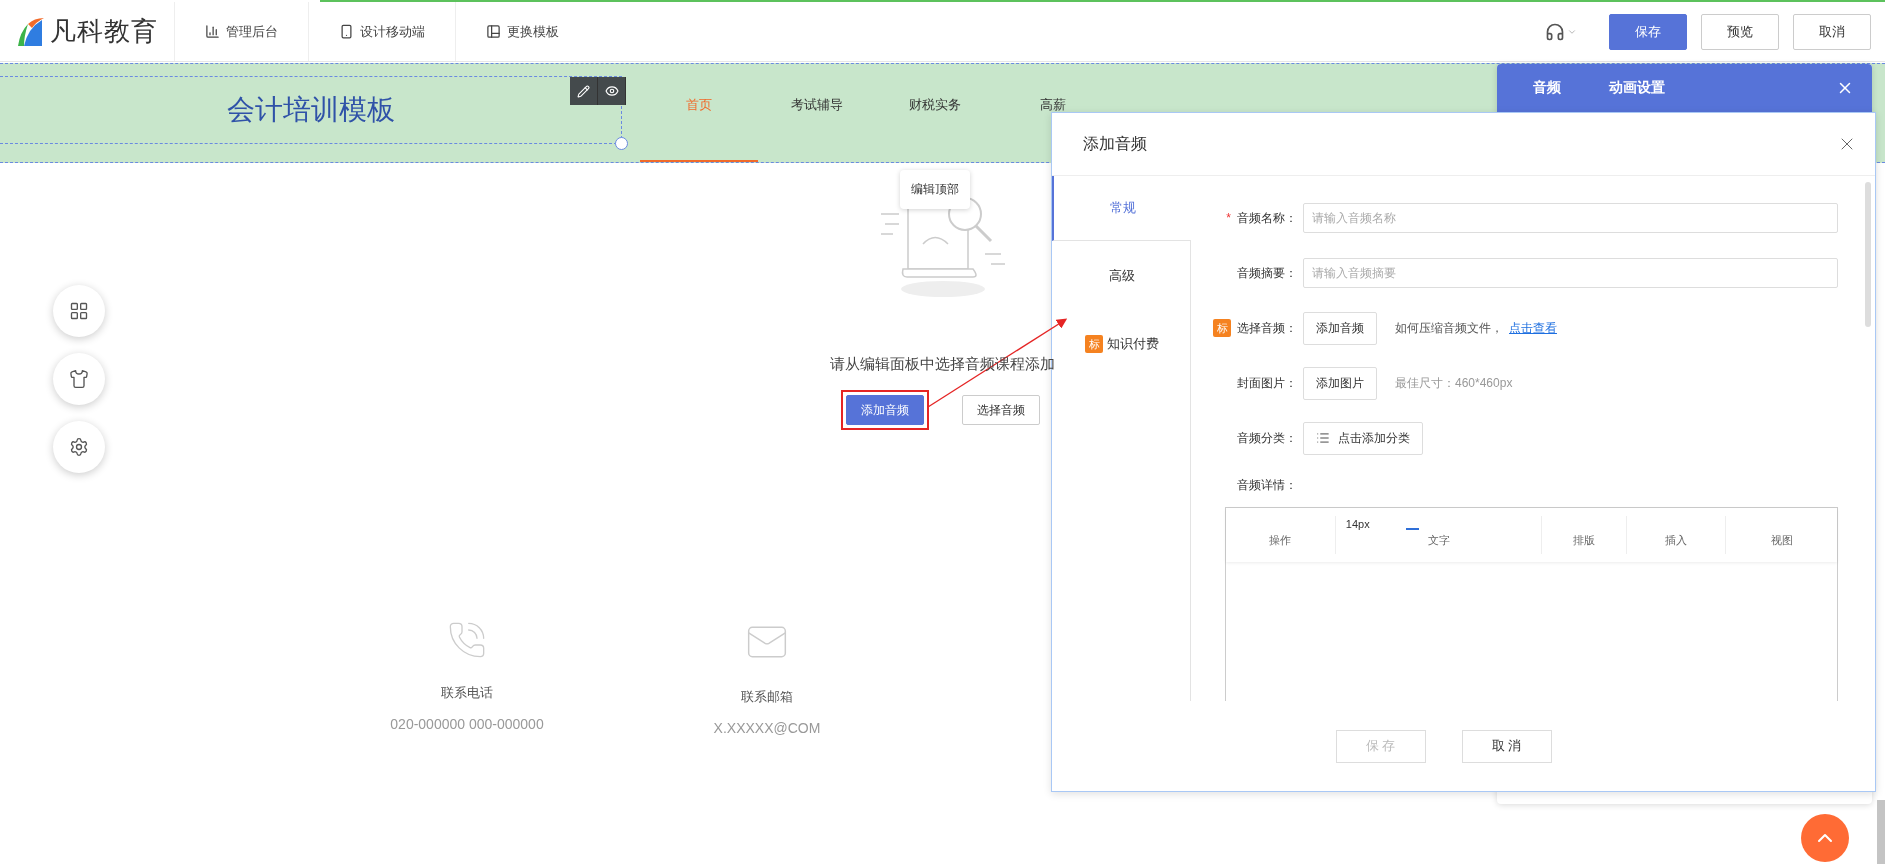 This screenshot has width=1885, height=864. Describe the element at coordinates (767, 697) in the screenshot. I see `contact-label: 联系邮箱` at that location.